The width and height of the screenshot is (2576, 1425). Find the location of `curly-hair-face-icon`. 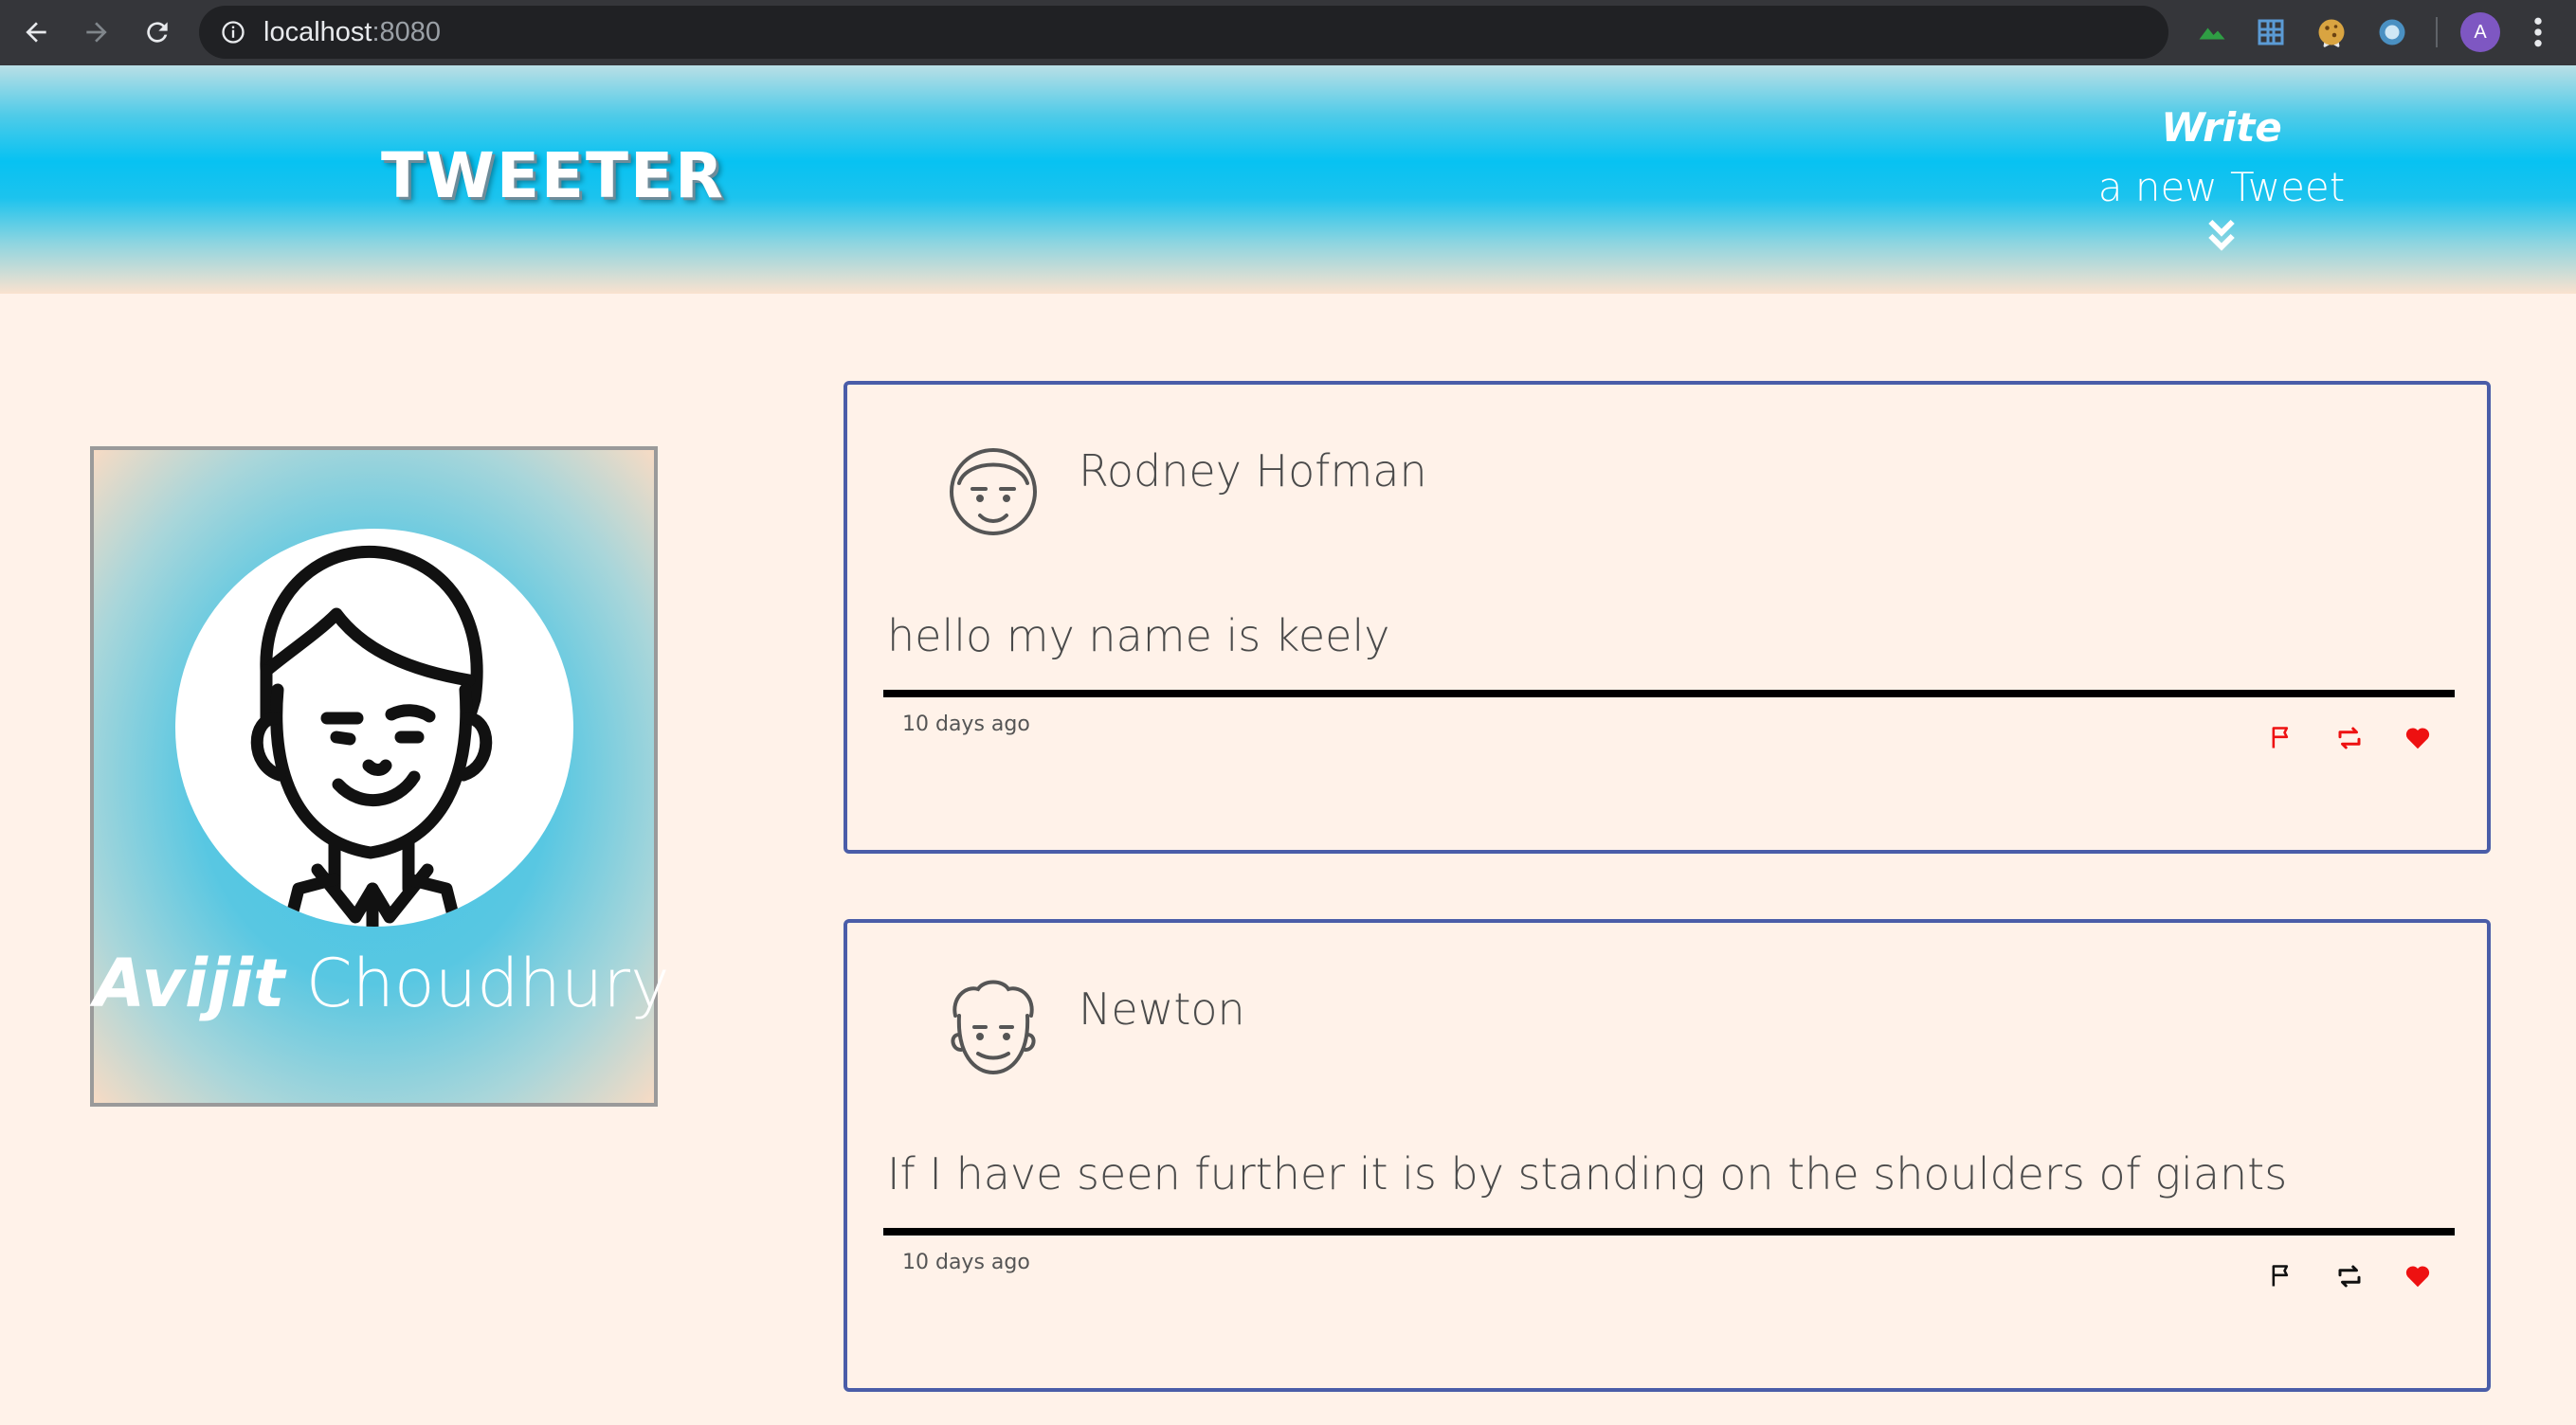

curly-hair-face-icon is located at coordinates (993, 1027).